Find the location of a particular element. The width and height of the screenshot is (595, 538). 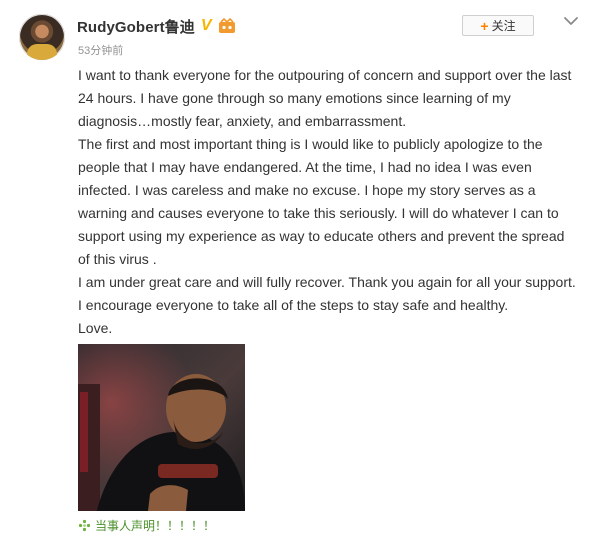

topic-link: 当事人声明！！！！！ is located at coordinates (146, 525).